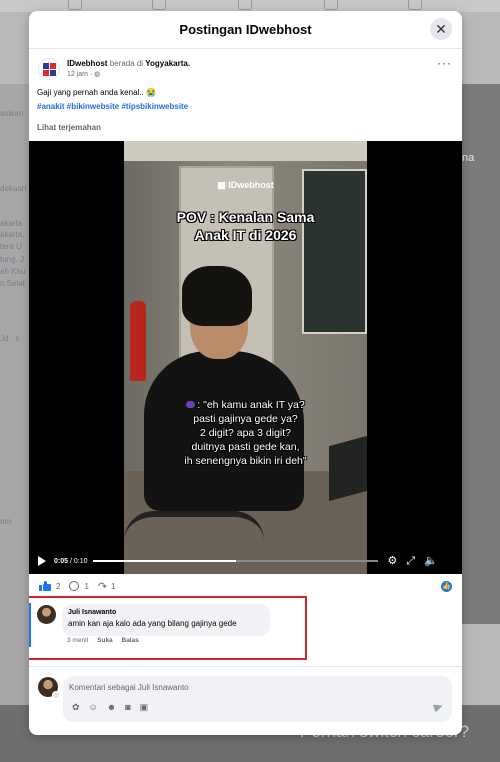 This screenshot has width=500, height=762. Describe the element at coordinates (13, 271) in the screenshot. I see `background-text: ah Khu` at that location.